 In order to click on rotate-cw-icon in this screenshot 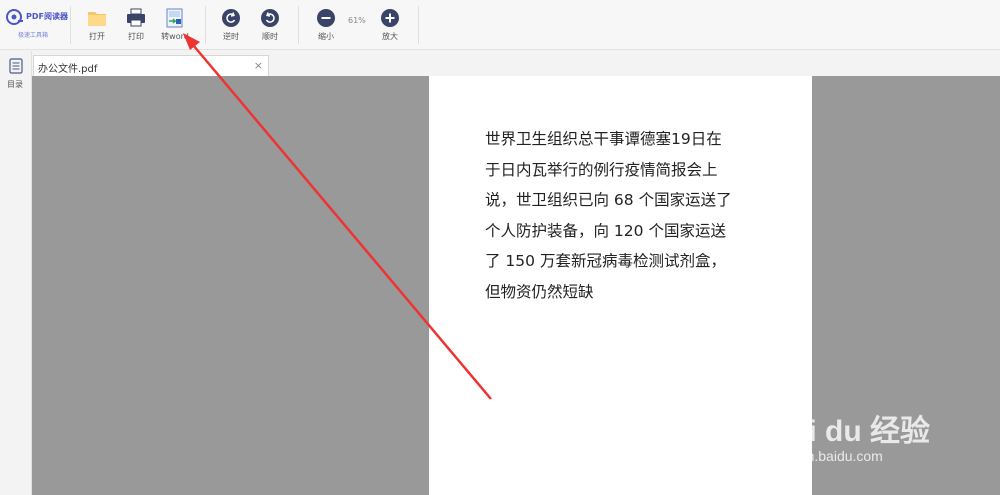, I will do `click(270, 18)`.